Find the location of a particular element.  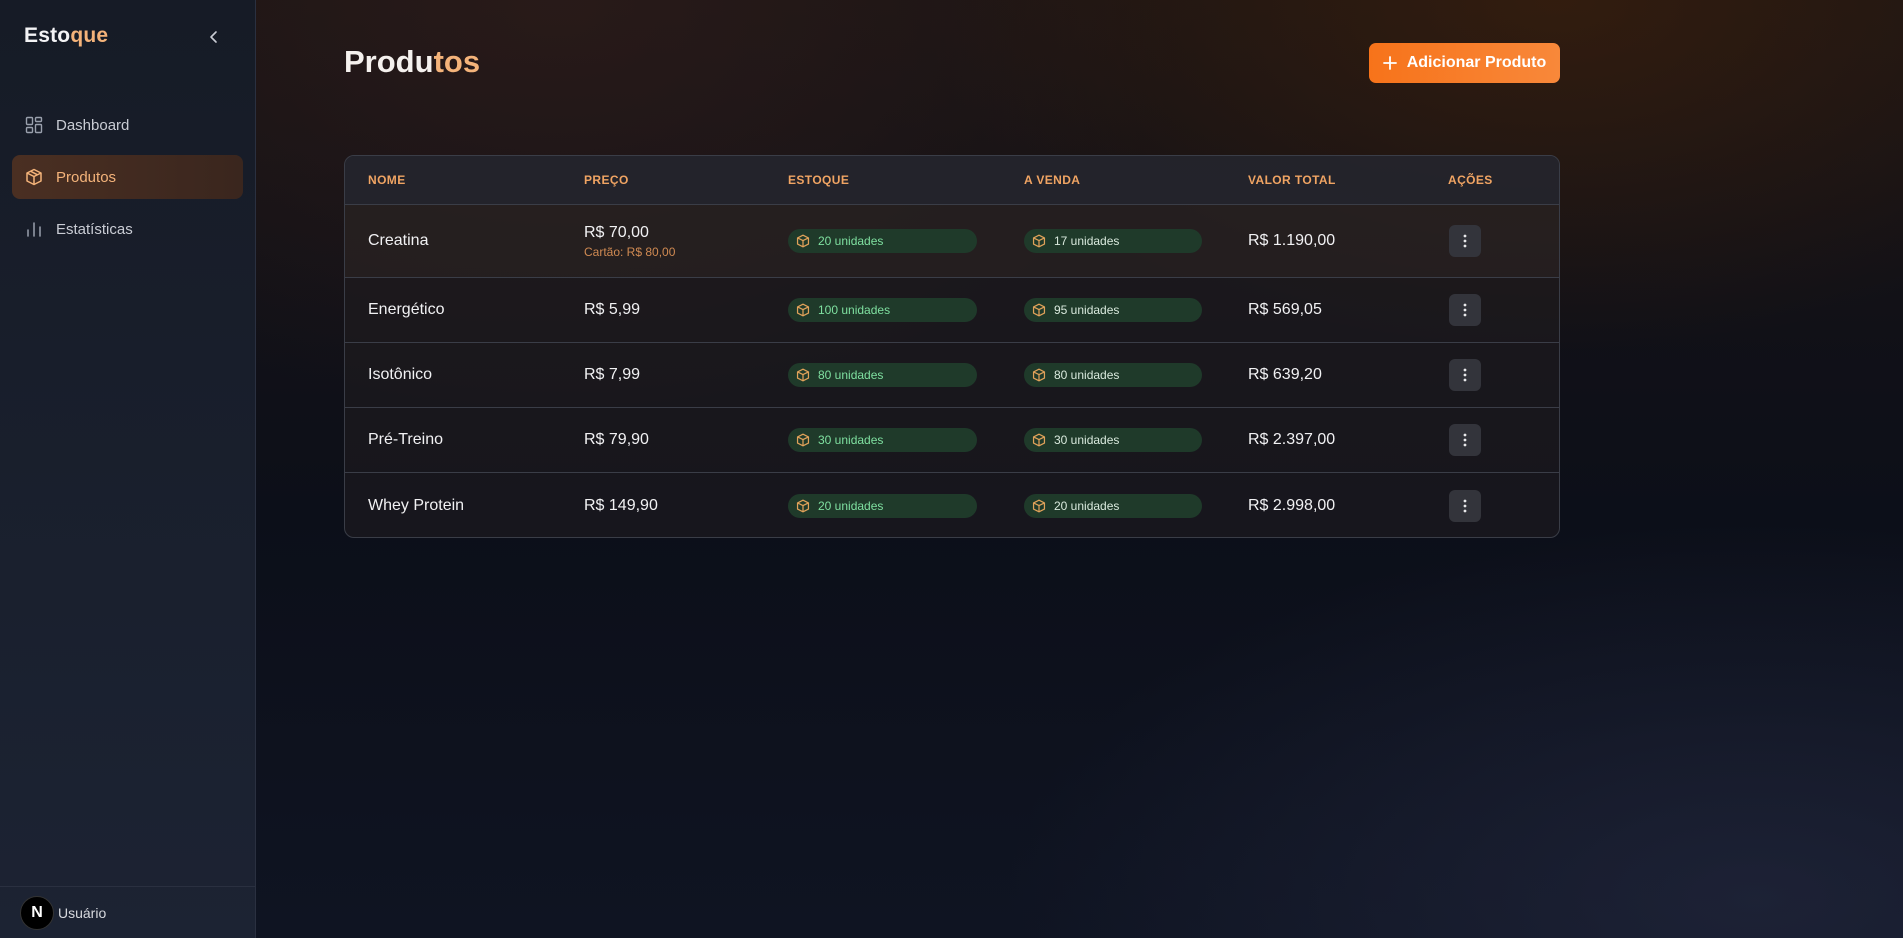

sale-value: 30 unidades is located at coordinates (1087, 440).